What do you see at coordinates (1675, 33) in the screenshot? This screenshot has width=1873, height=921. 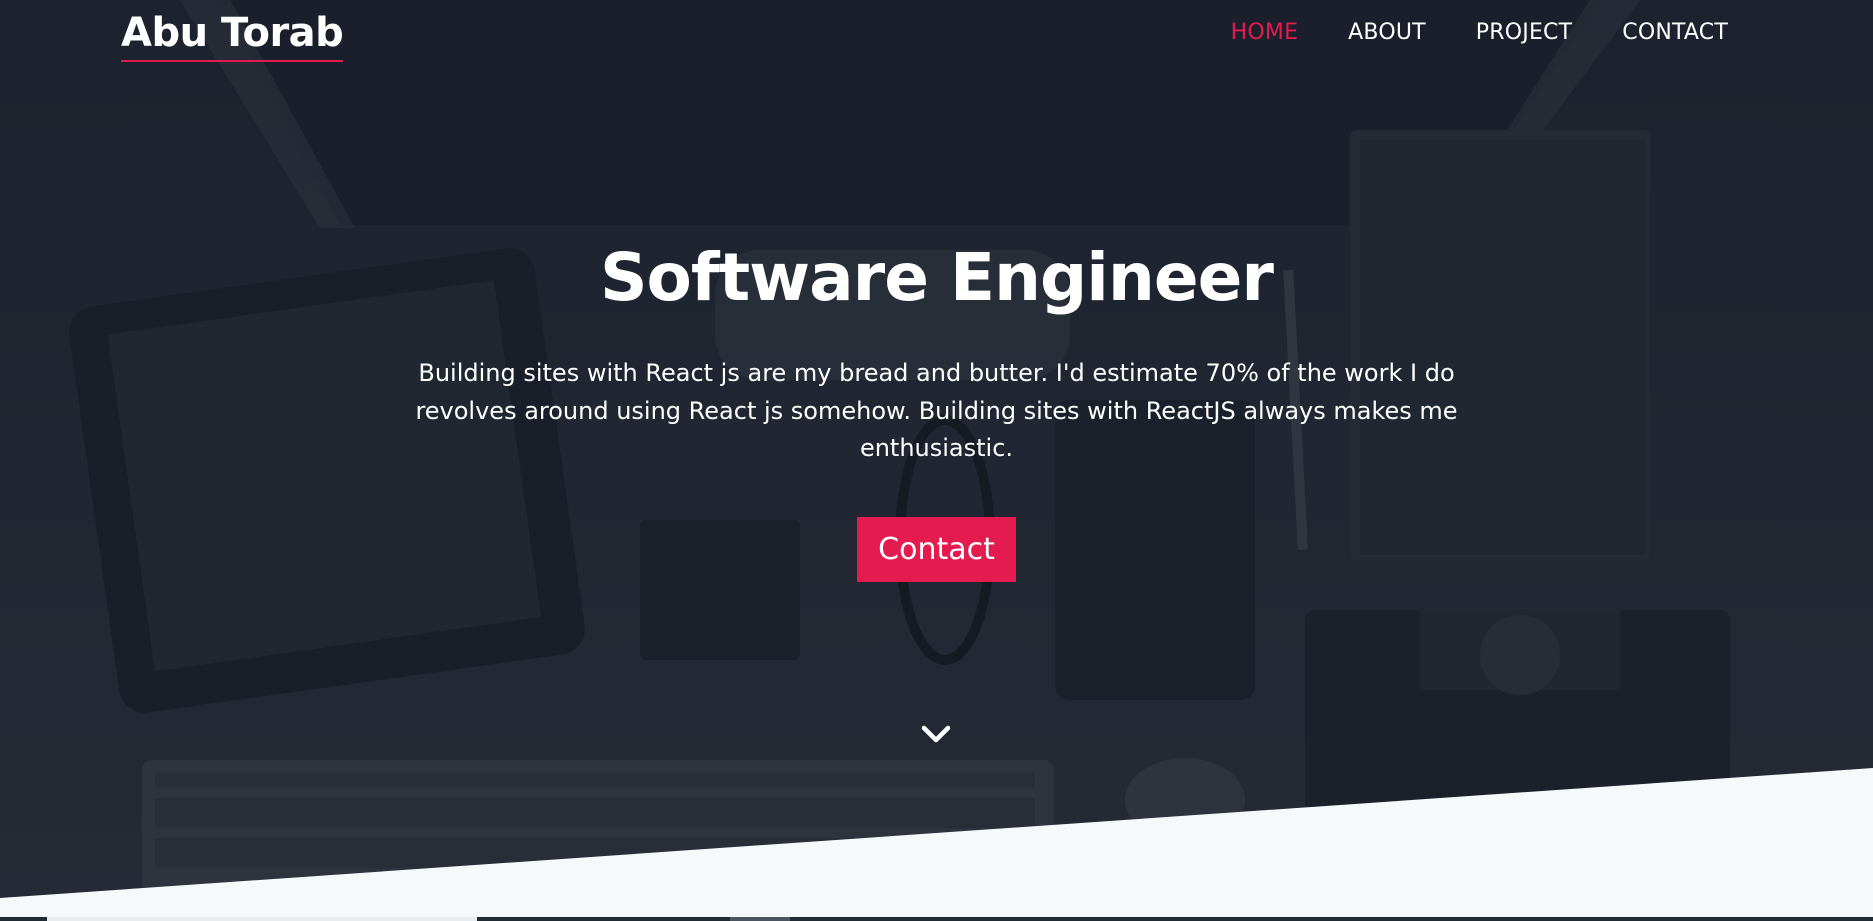 I see `nav-item-contact: CONTACT` at bounding box center [1675, 33].